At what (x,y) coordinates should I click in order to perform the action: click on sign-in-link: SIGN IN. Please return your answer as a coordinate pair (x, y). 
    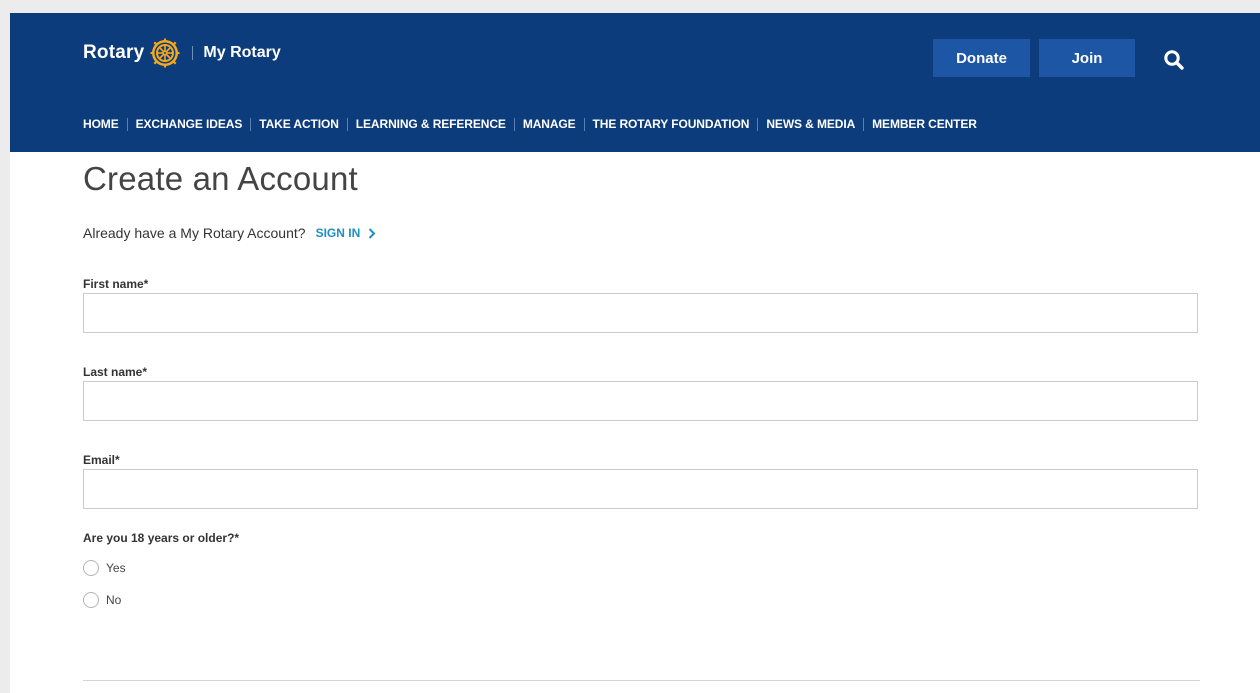
    Looking at the image, I should click on (346, 233).